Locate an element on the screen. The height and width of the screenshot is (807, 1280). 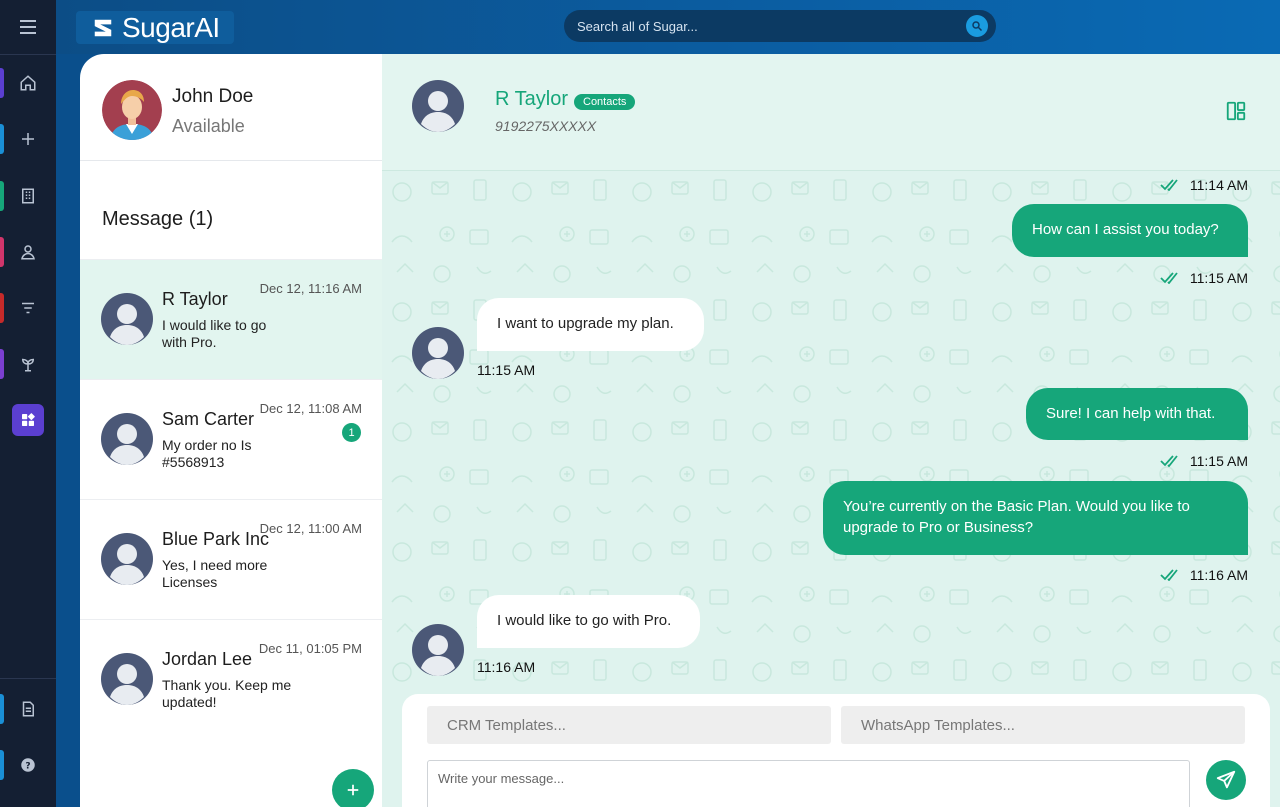
rail-documents-button is located at coordinates (28, 709).